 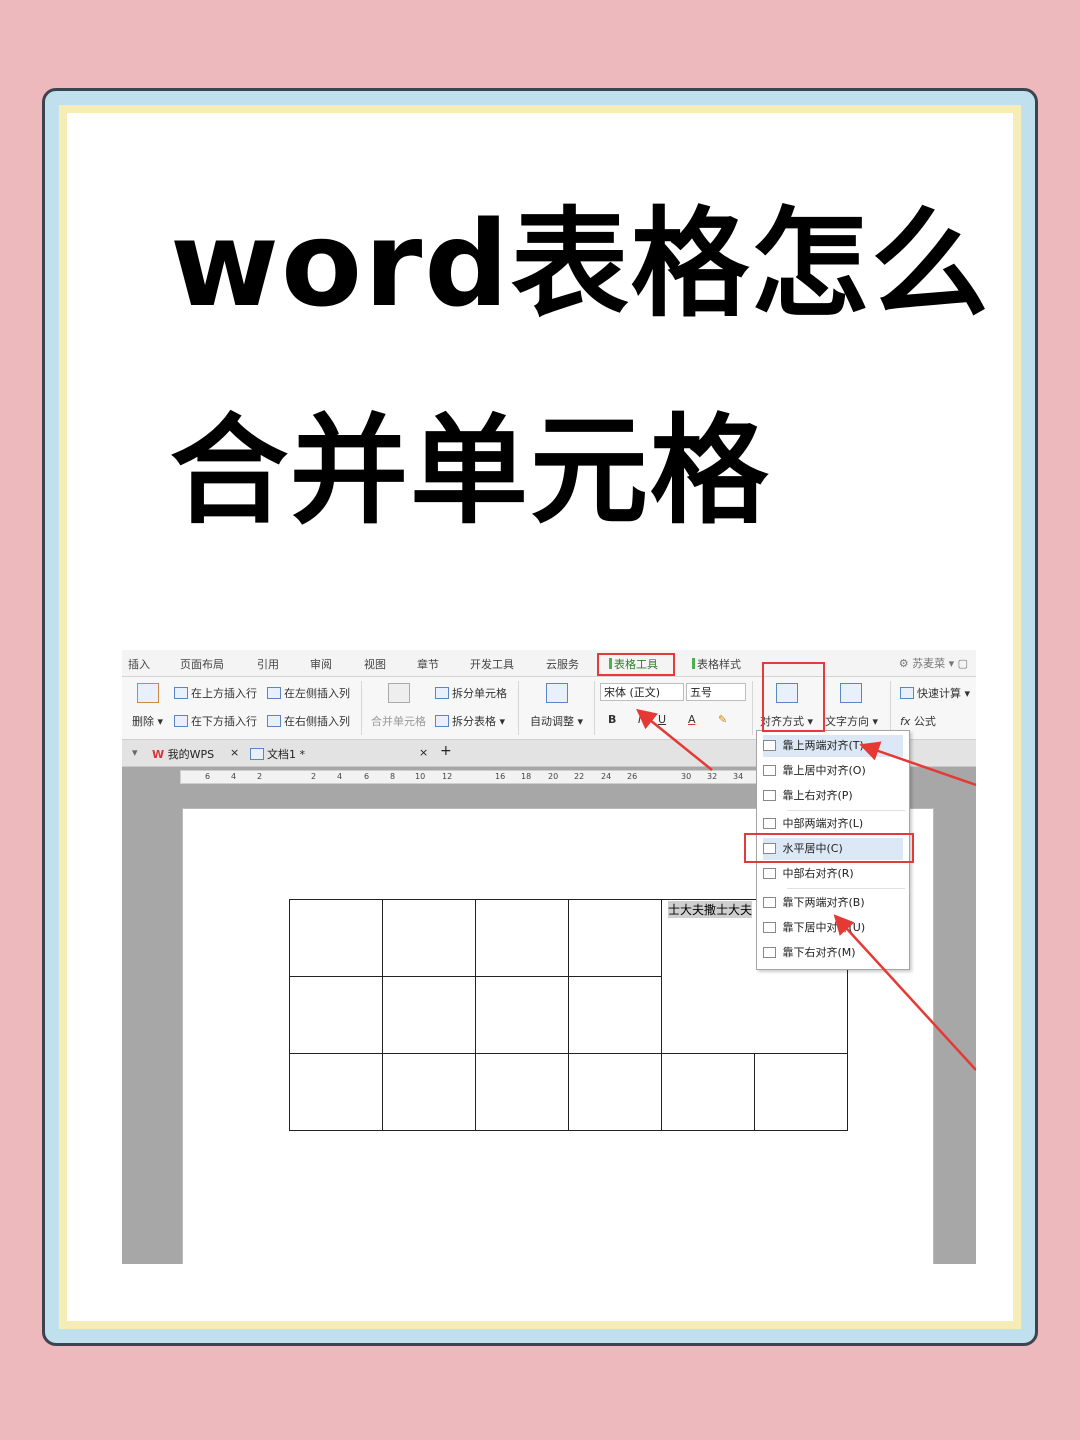 I want to click on title-line-1: word表格怎么, so click(x=580, y=264).